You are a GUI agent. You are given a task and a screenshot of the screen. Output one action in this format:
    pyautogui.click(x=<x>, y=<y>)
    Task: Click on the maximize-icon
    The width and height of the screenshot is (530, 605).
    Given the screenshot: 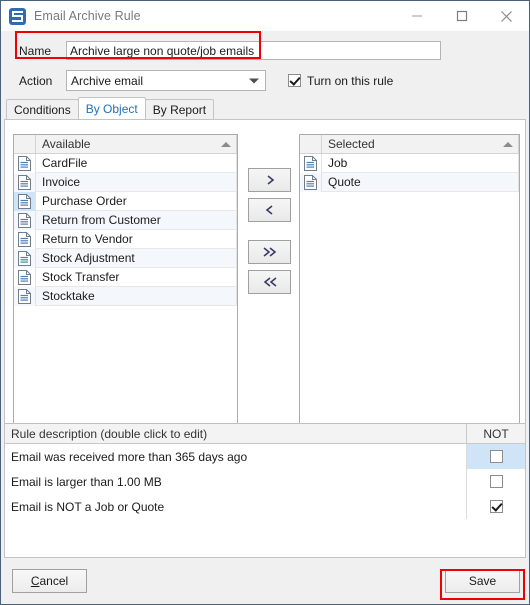 What is the action you would take?
    pyautogui.click(x=461, y=16)
    